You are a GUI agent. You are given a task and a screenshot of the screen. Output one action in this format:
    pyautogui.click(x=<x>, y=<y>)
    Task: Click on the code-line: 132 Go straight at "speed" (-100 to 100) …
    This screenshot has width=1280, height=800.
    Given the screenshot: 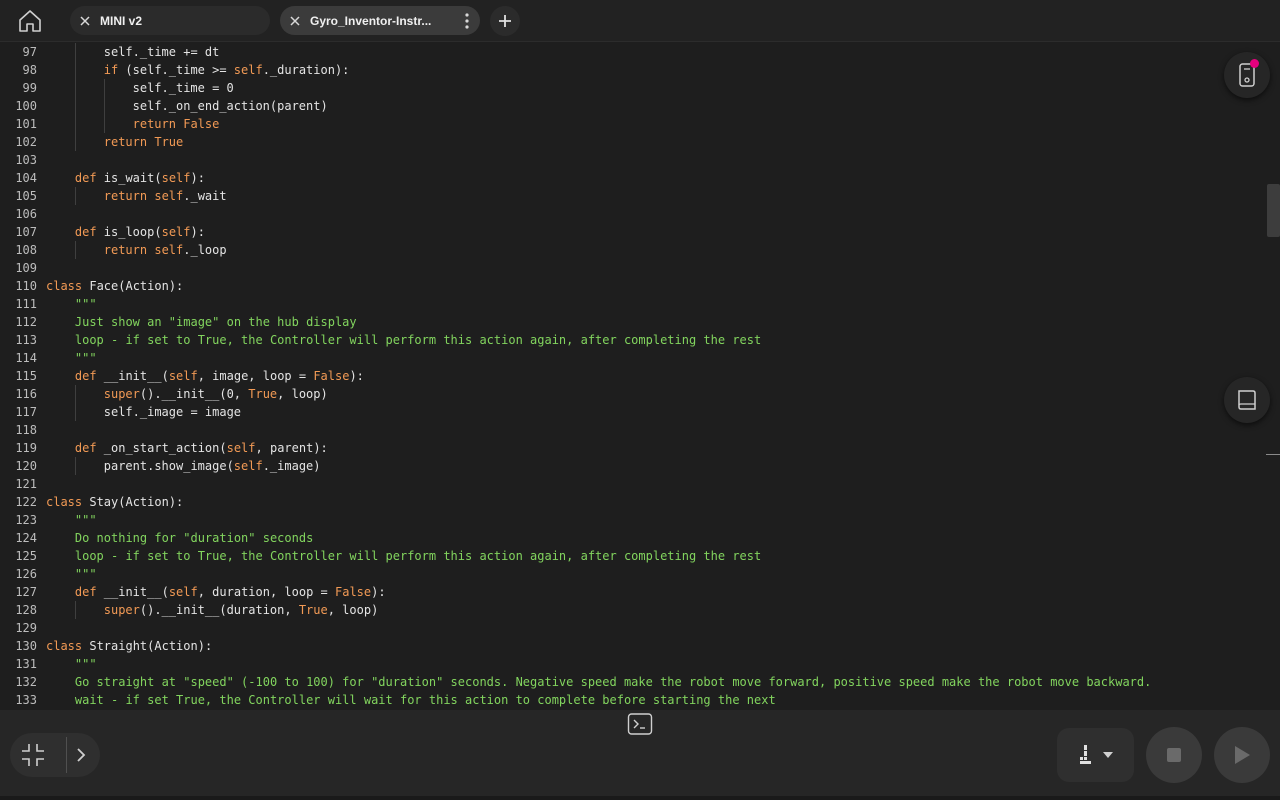 What is the action you would take?
    pyautogui.click(x=633, y=682)
    